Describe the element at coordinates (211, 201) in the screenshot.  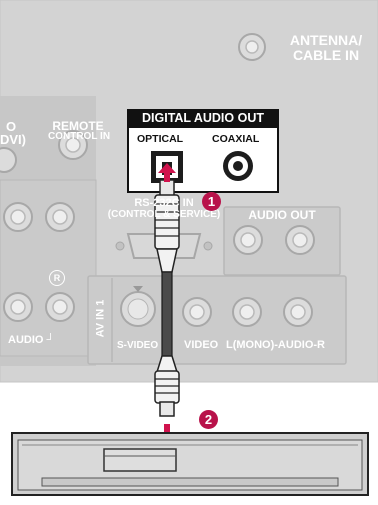
I see `step-1-badge: 1` at that location.